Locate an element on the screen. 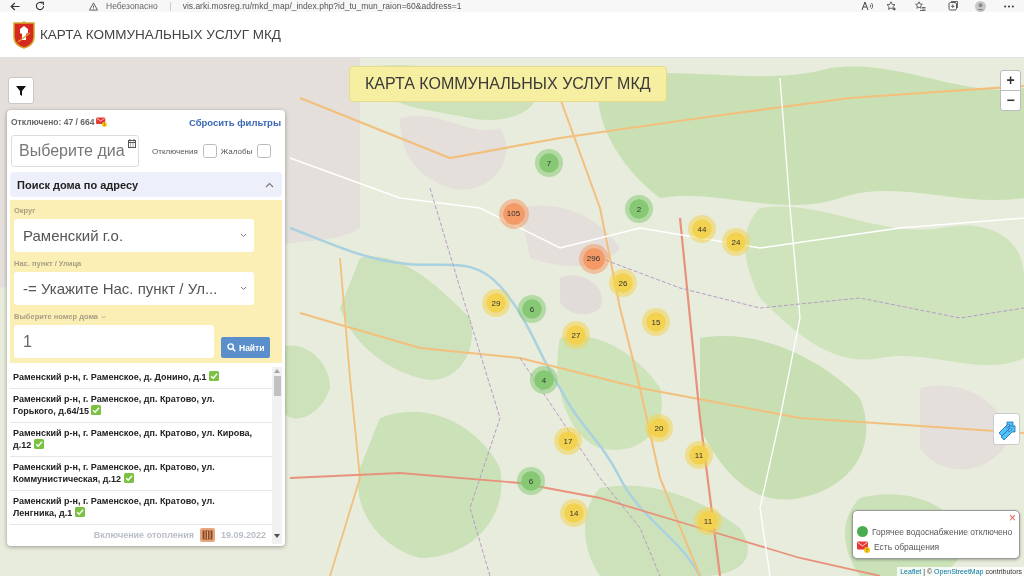 This screenshot has width=1024, height=576. calendar-icon is located at coordinates (132, 143).